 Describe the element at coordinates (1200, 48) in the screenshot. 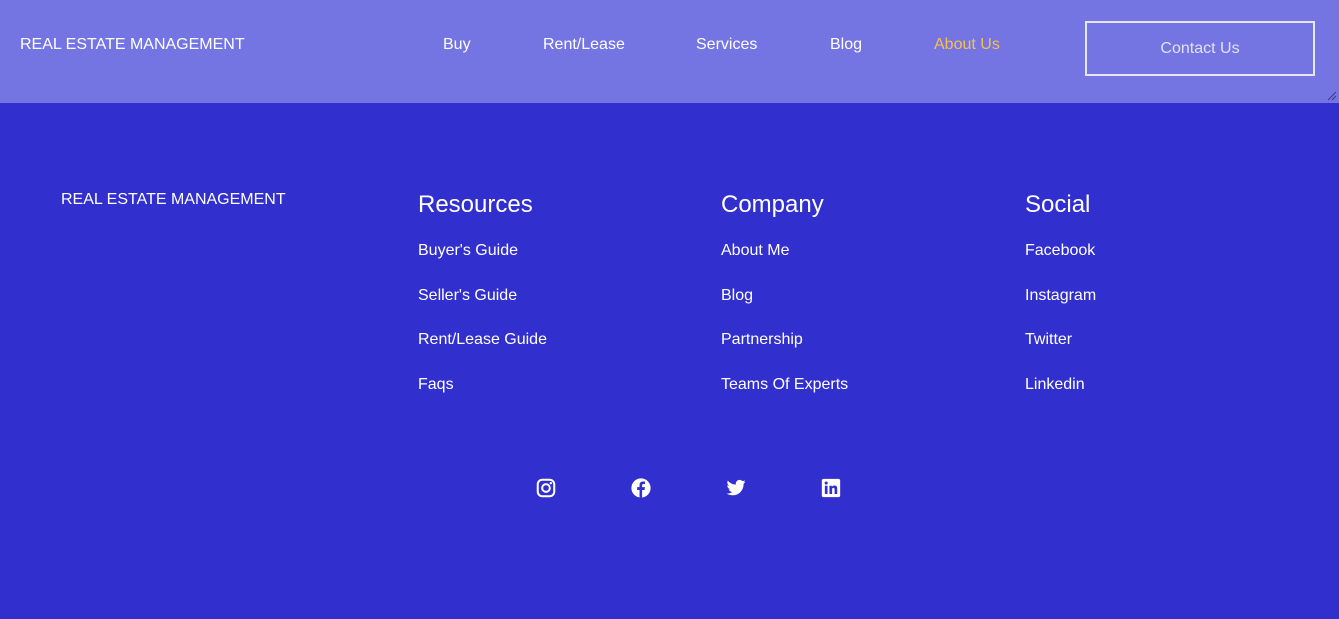

I see `contact-us-button: Contact Us` at that location.